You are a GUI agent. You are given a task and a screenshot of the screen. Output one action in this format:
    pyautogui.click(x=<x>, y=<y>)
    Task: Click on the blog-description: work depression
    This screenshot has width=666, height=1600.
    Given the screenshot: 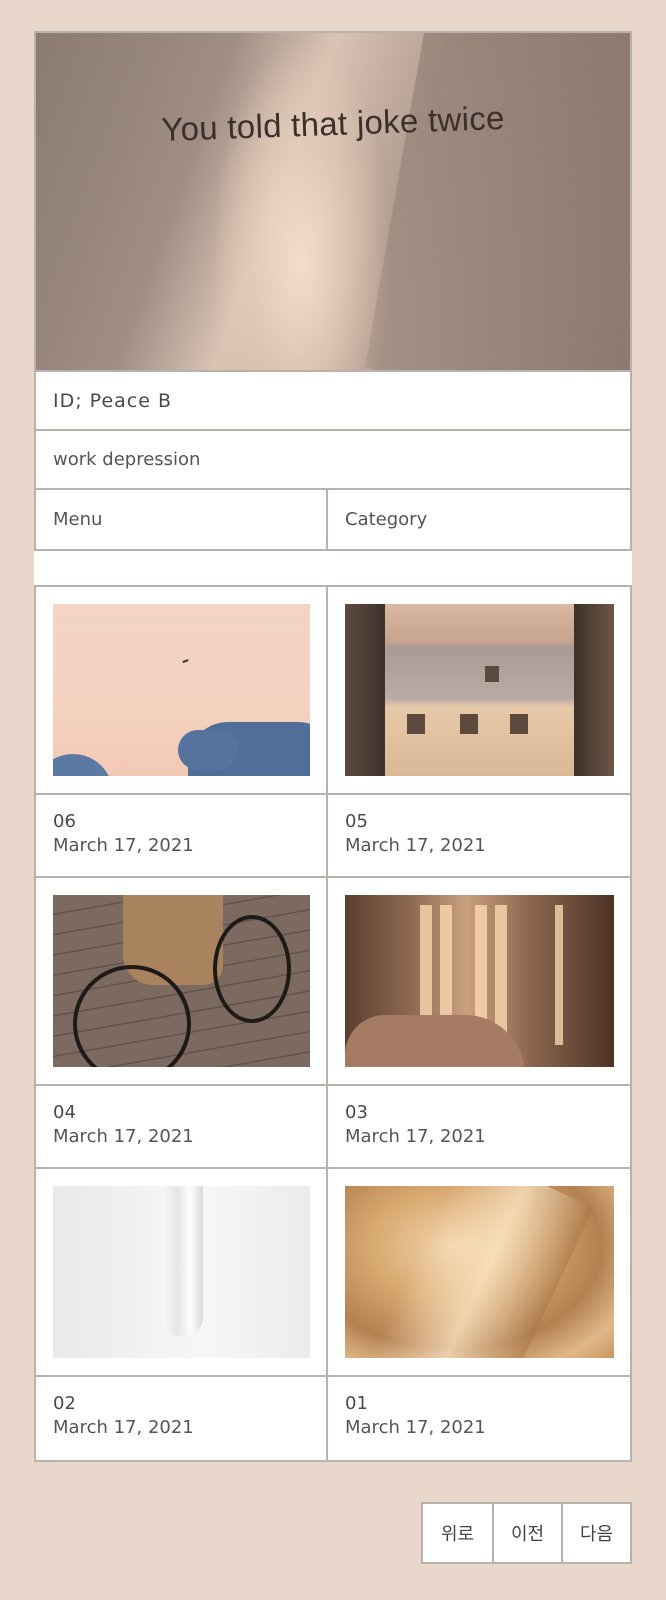 What is the action you would take?
    pyautogui.click(x=333, y=460)
    